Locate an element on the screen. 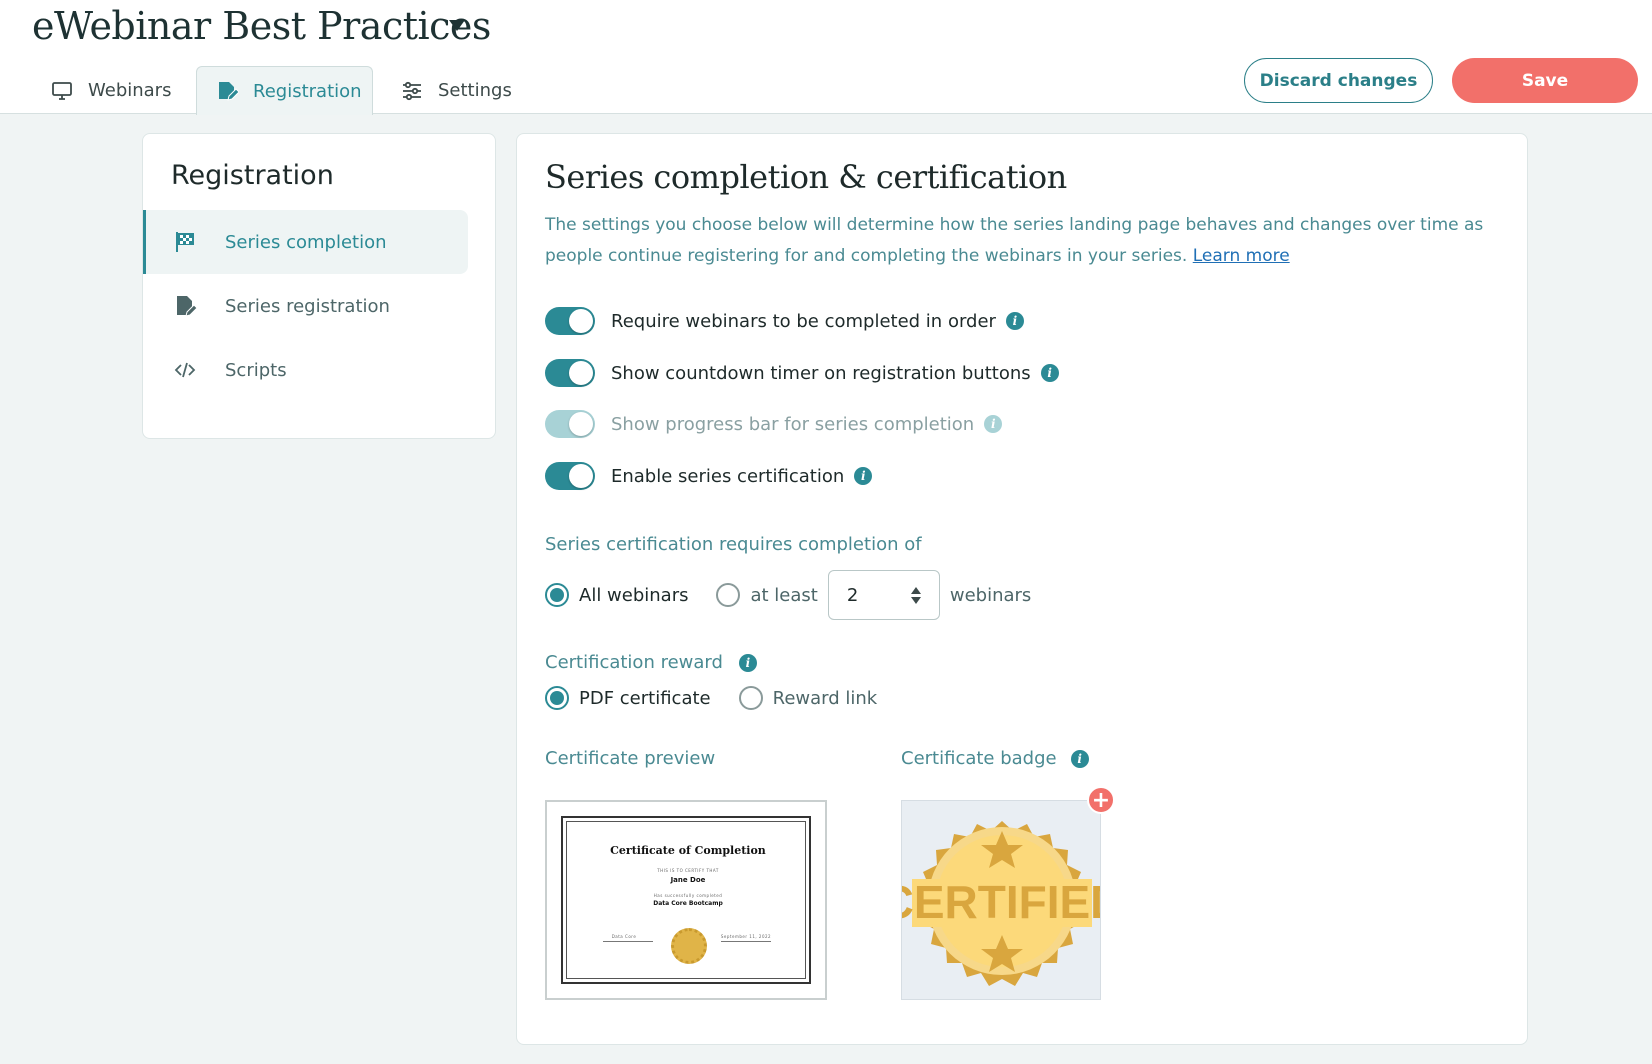  certificate-certify-line: THIS IS TO CERTIFY THAT is located at coordinates (688, 870).